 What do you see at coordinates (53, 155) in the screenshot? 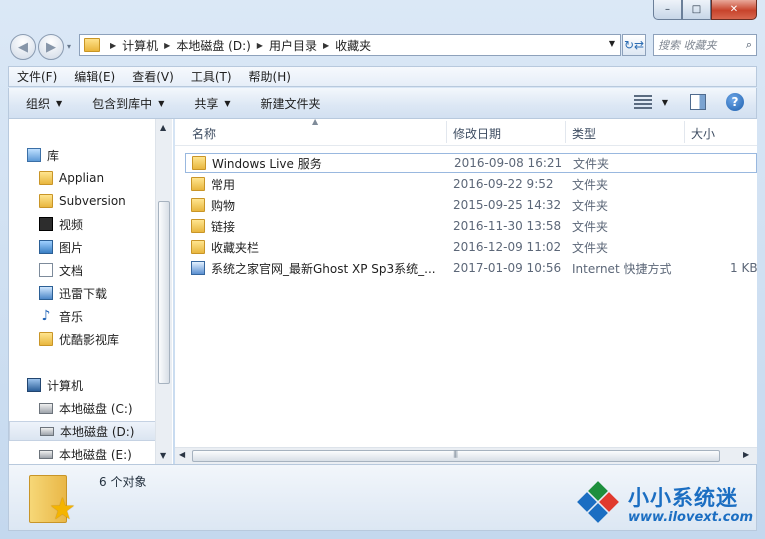
I see `nav-library-label: 库` at bounding box center [53, 155].